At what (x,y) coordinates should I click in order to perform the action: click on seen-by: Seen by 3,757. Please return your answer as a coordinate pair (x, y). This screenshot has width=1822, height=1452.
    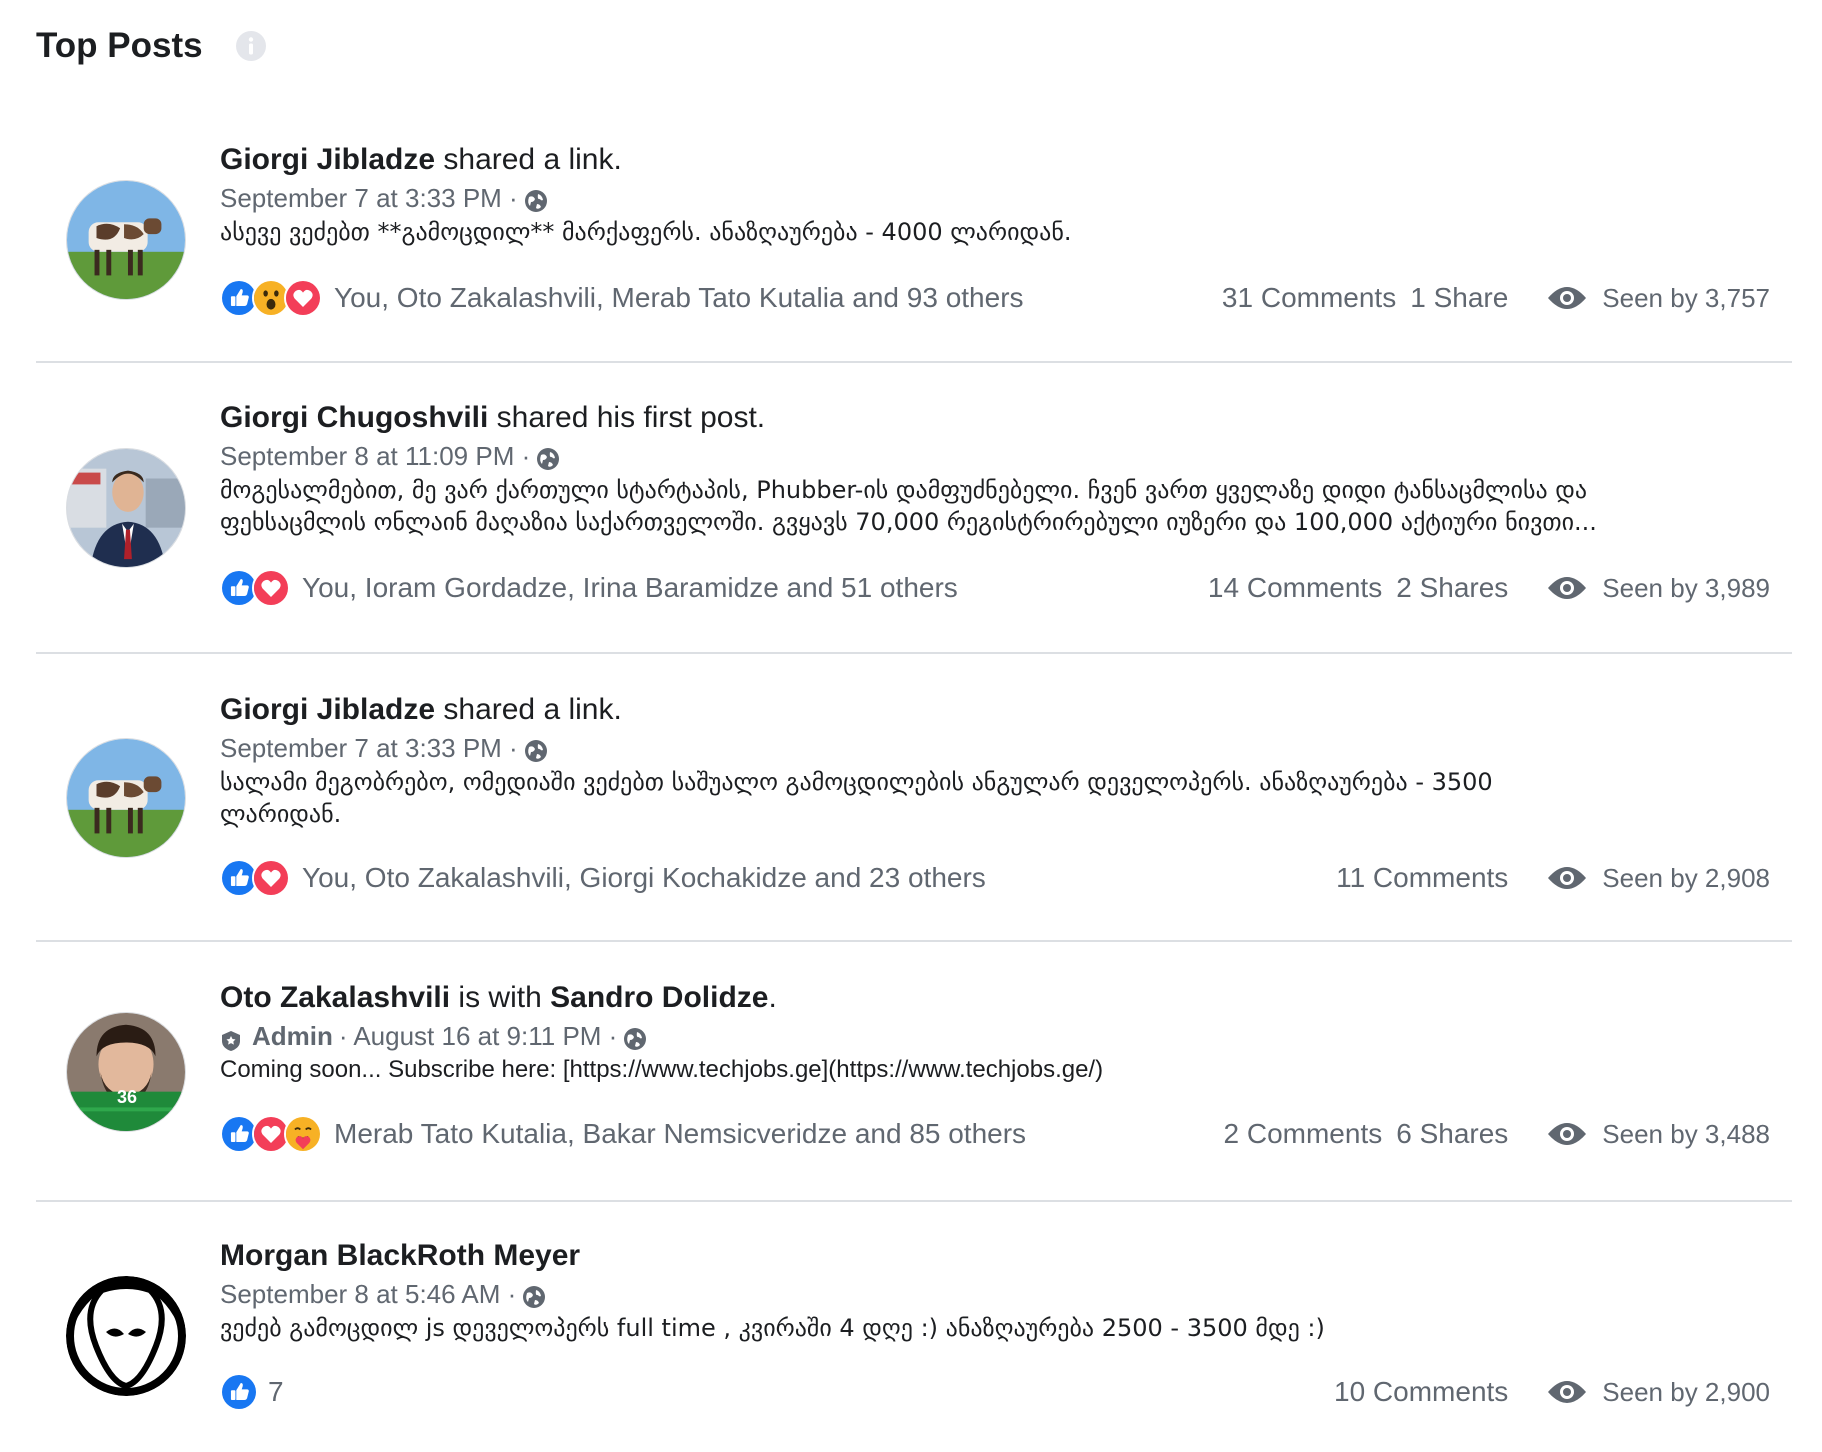
    Looking at the image, I should click on (1658, 298).